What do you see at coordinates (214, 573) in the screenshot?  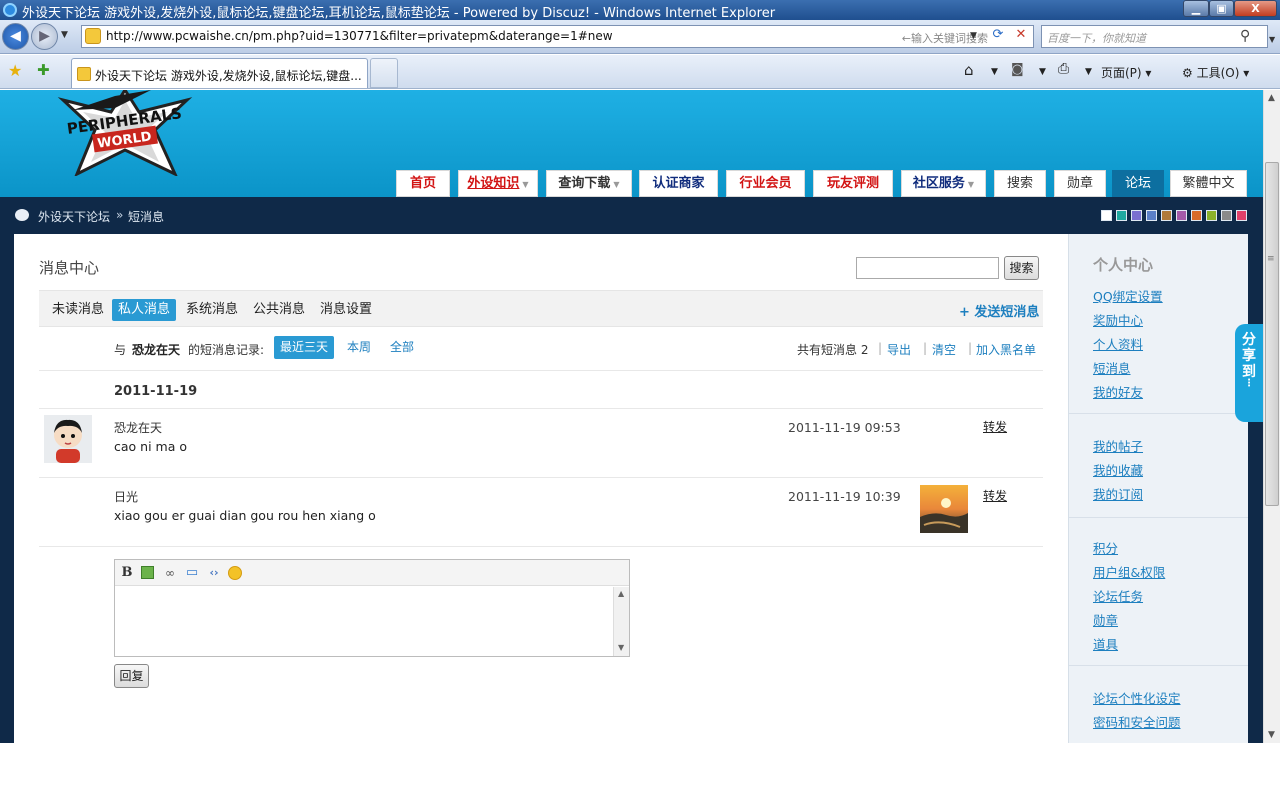 I see `code-icon: ‹›` at bounding box center [214, 573].